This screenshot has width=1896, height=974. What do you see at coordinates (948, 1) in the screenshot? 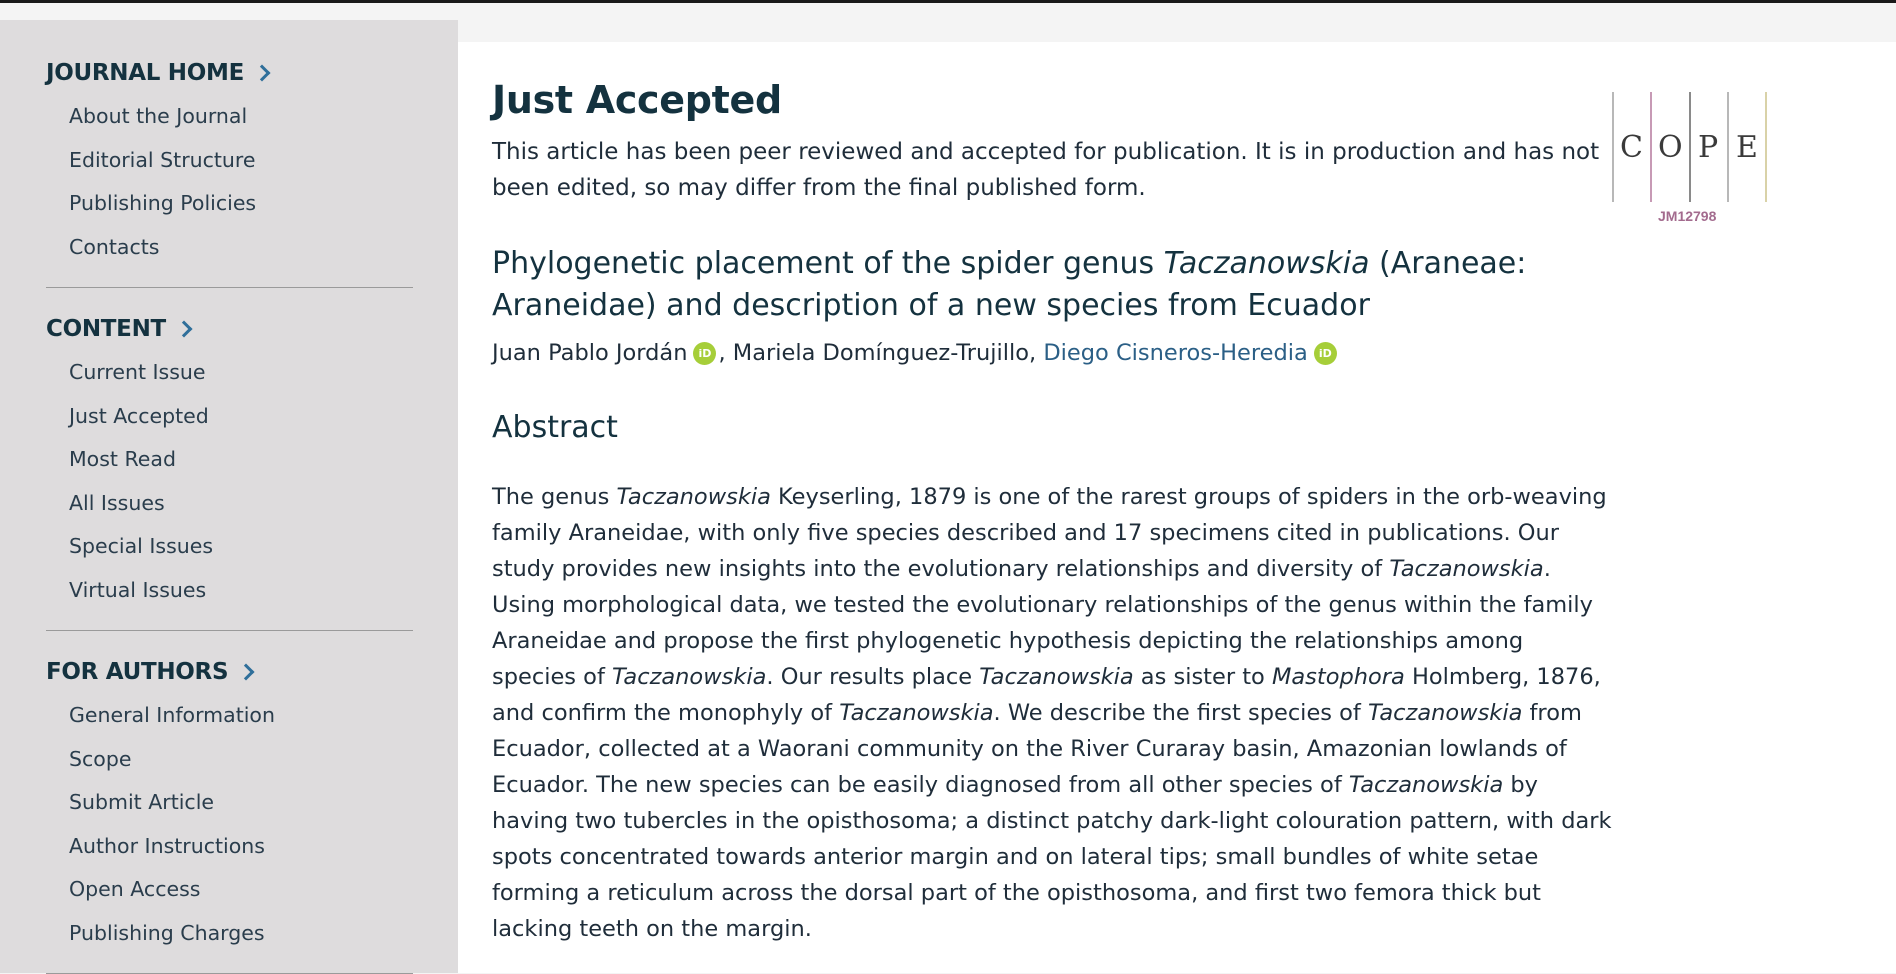
I see `window-top-border` at bounding box center [948, 1].